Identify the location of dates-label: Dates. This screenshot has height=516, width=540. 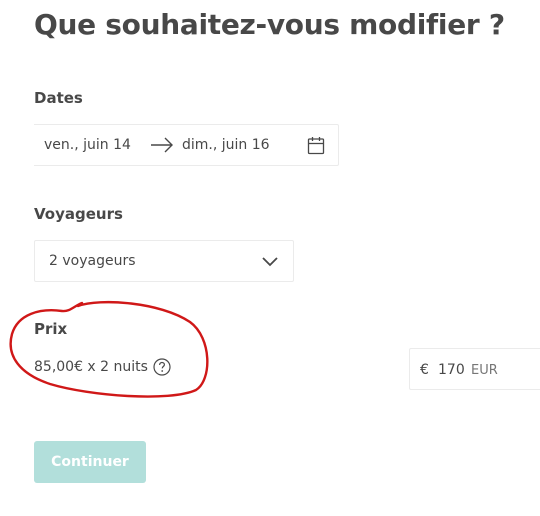
(58, 98).